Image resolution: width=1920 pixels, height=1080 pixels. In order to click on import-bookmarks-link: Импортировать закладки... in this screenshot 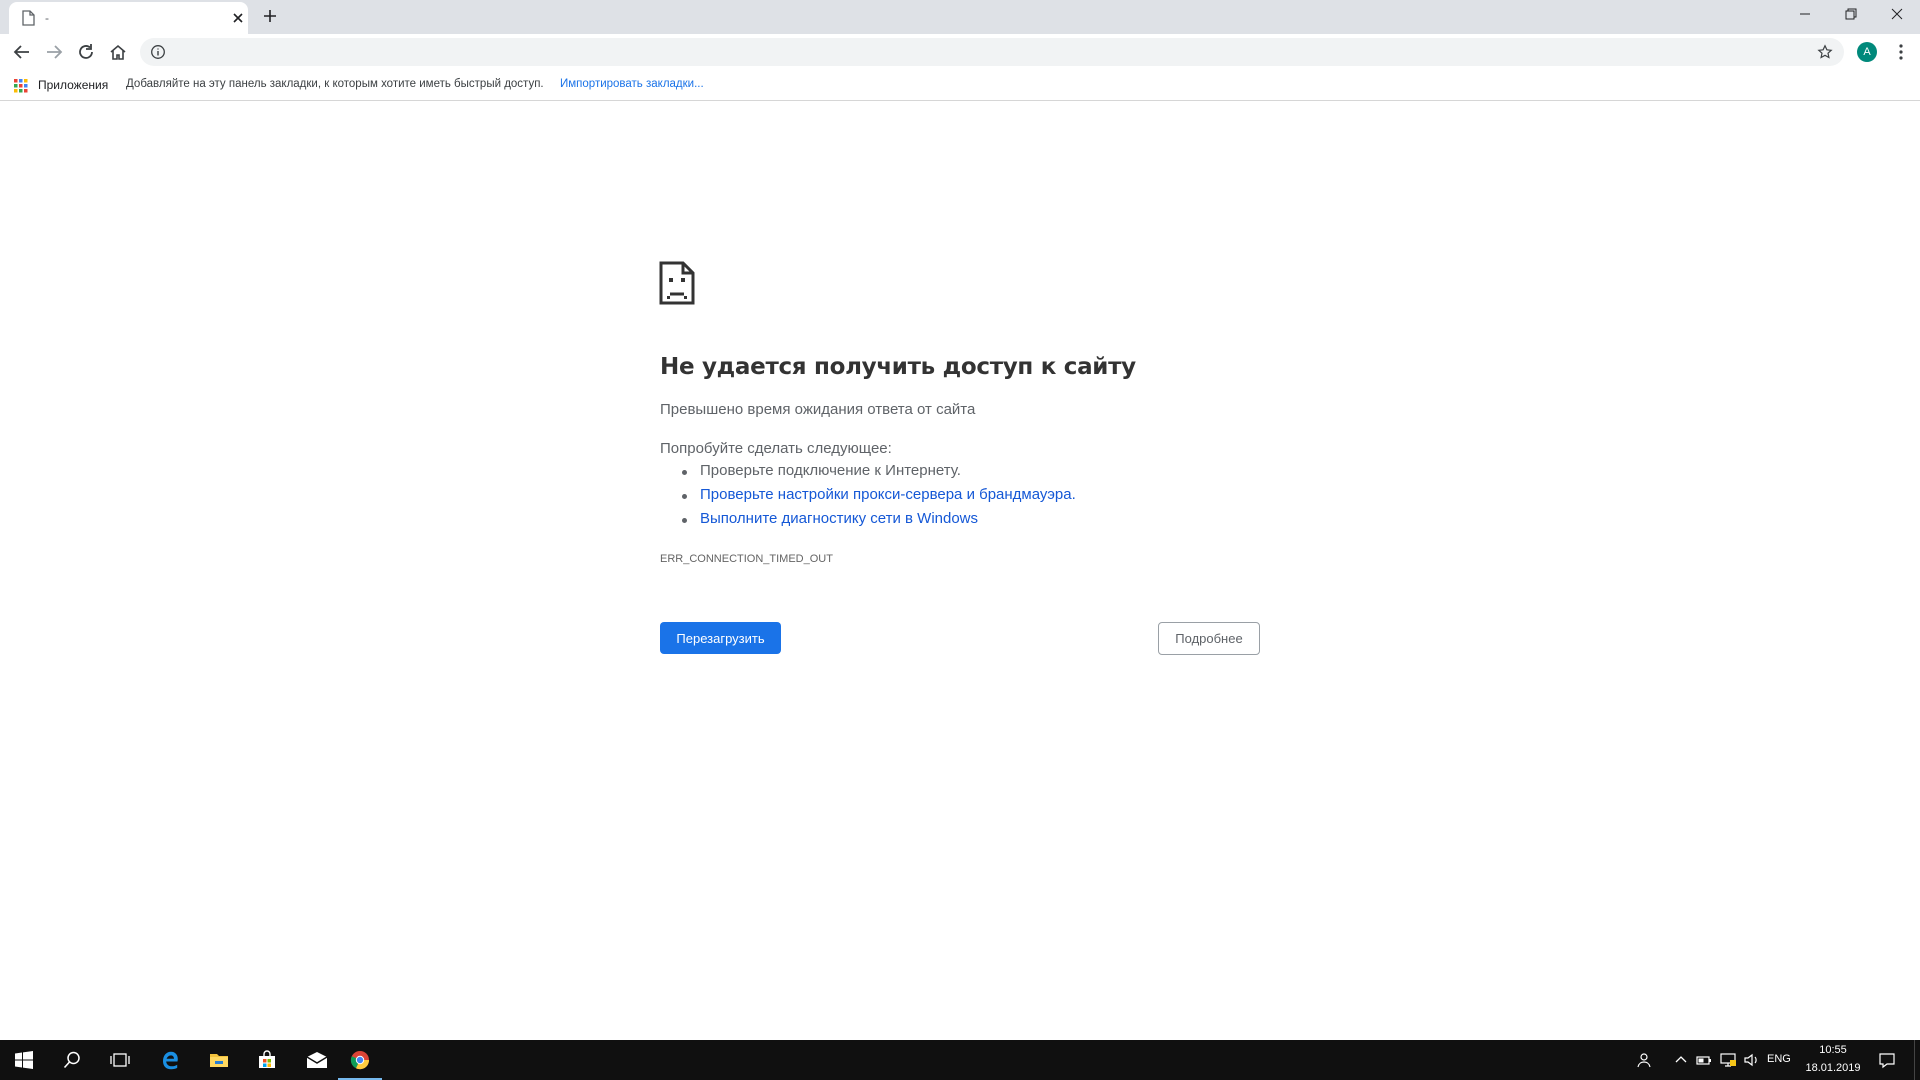, I will do `click(632, 84)`.